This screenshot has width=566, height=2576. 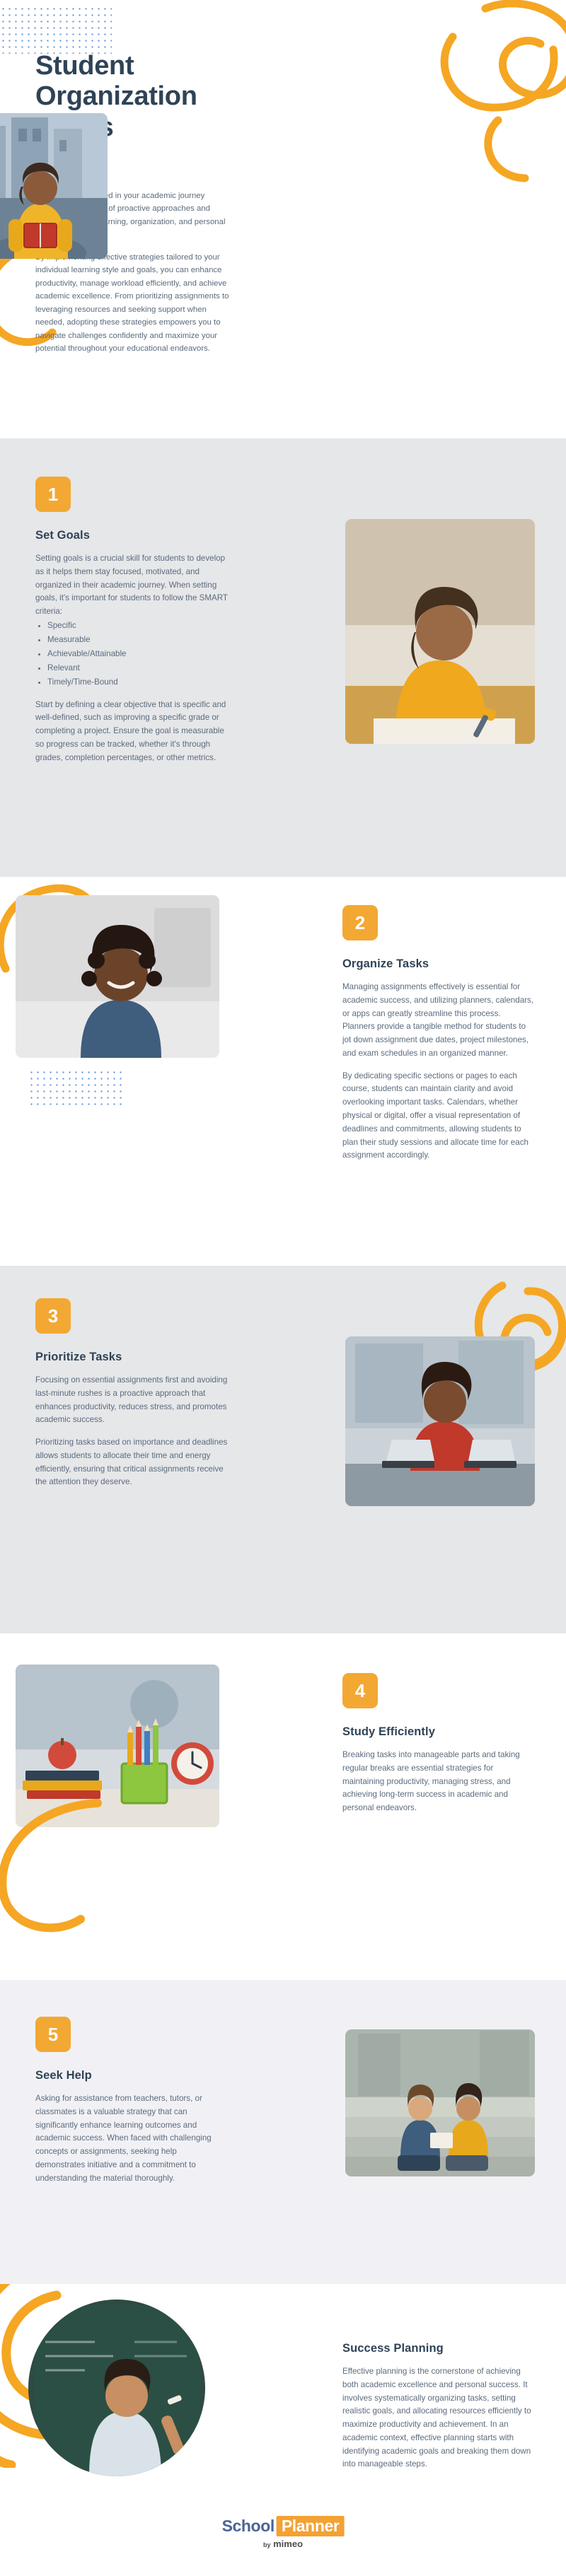 I want to click on list-item: Measurable, so click(x=138, y=640).